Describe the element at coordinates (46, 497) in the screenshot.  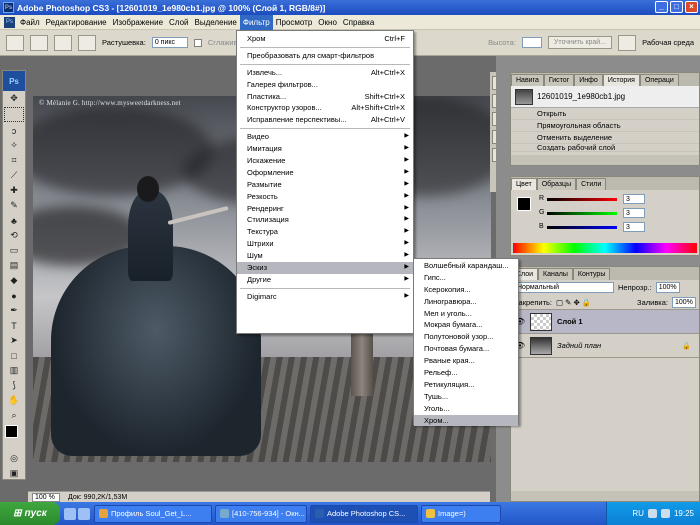
I see `zoom-level: 100 %` at that location.